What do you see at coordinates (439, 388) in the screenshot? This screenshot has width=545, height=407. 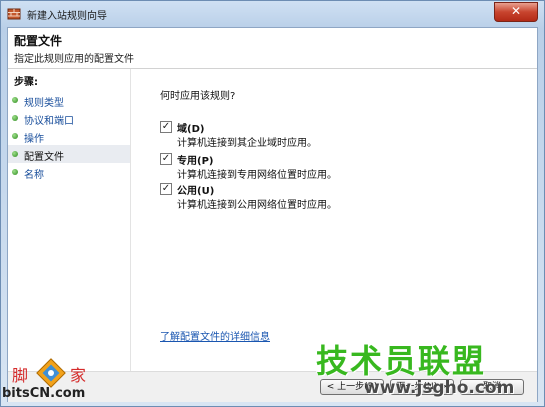 I see `watermark-url: www.jsgho.com` at bounding box center [439, 388].